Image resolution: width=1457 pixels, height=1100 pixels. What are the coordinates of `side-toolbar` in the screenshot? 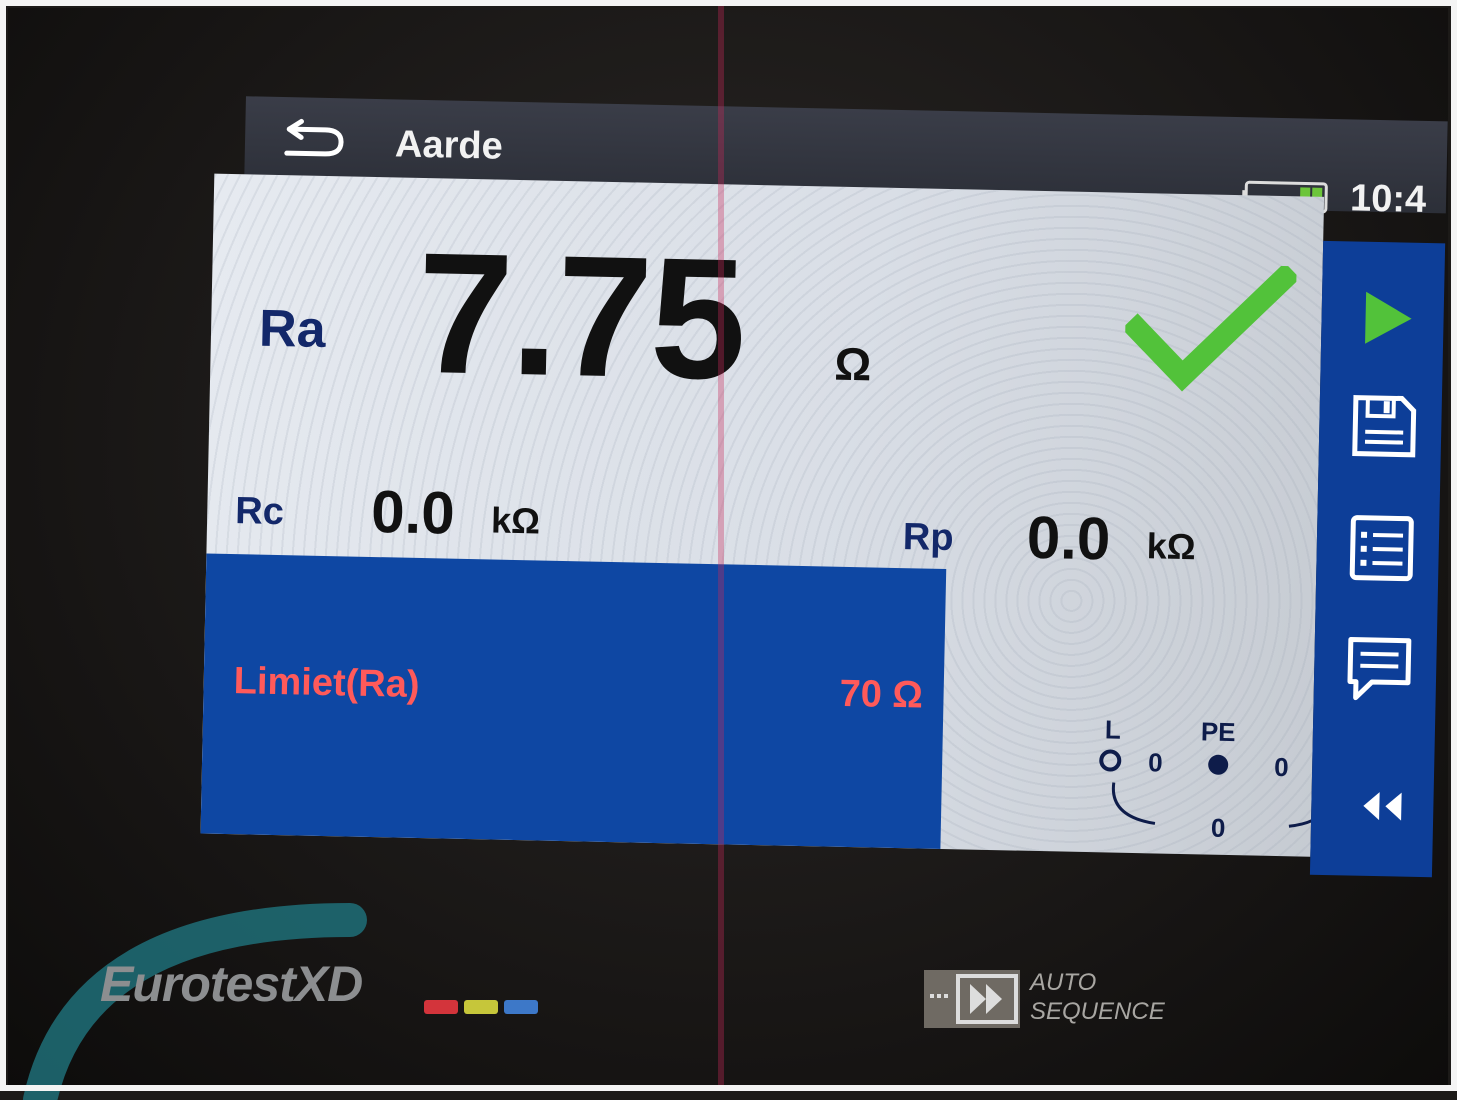 It's located at (1377, 559).